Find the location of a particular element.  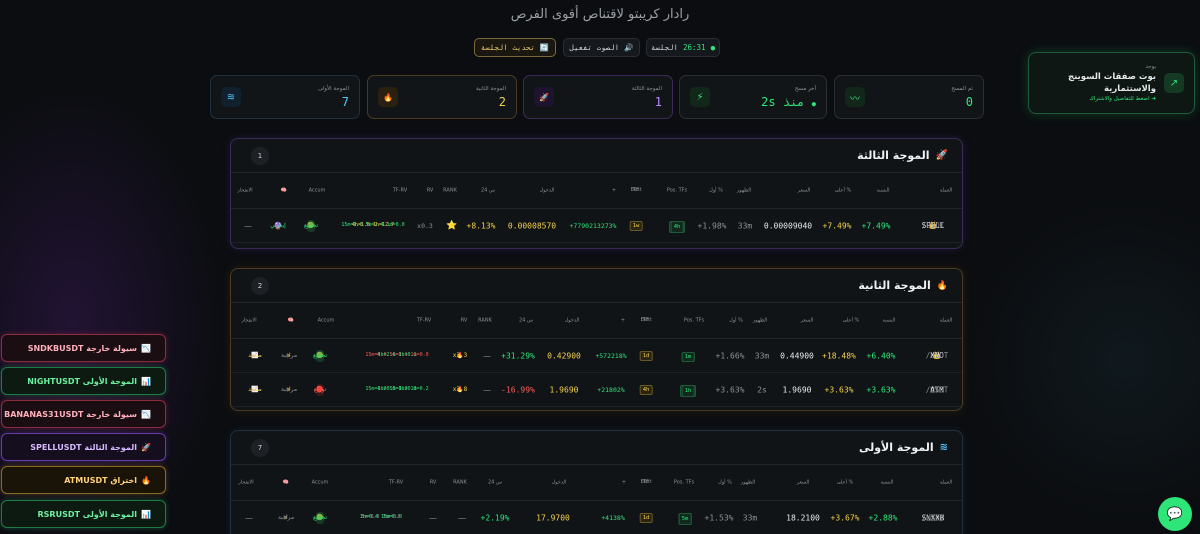

promo-small: يوجد is located at coordinates (1150, 67).